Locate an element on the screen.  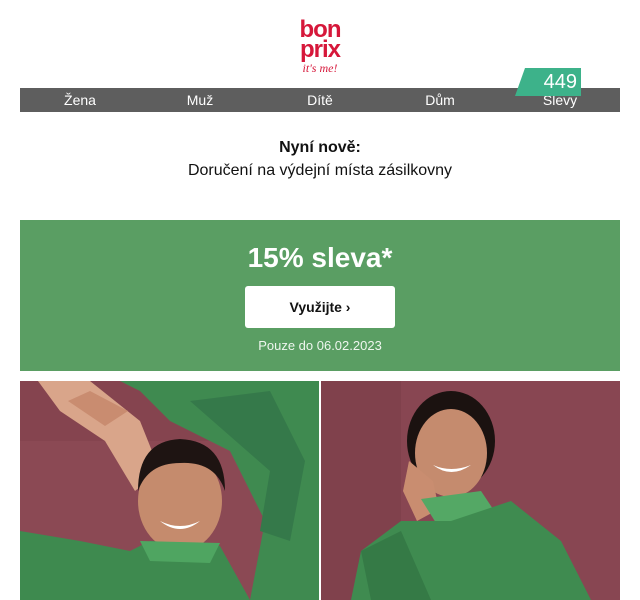
logo-tagline: it's me! is located at coordinates (320, 68).